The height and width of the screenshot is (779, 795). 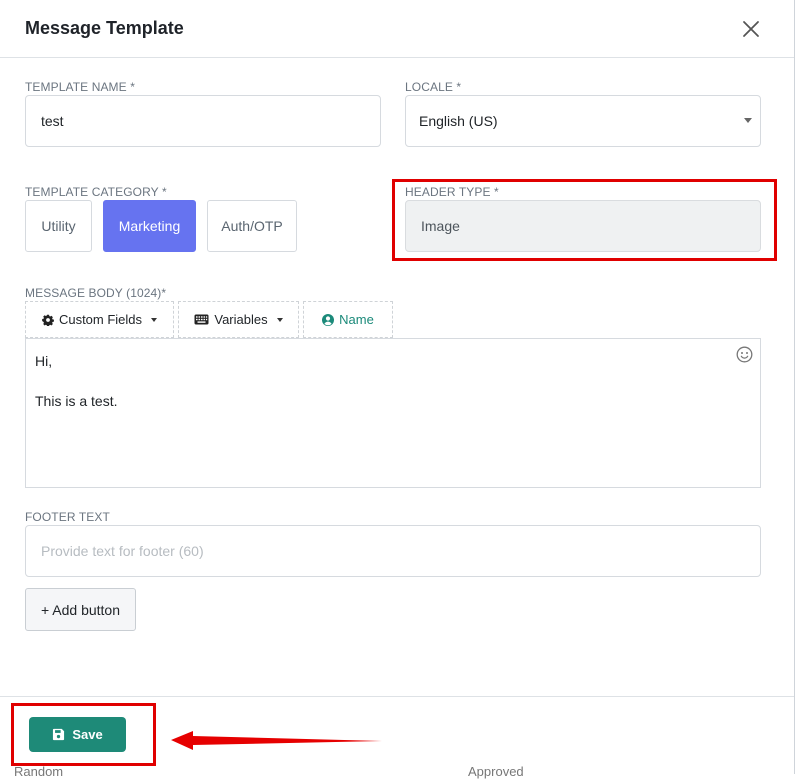 I want to click on keyboard-icon, so click(x=201, y=319).